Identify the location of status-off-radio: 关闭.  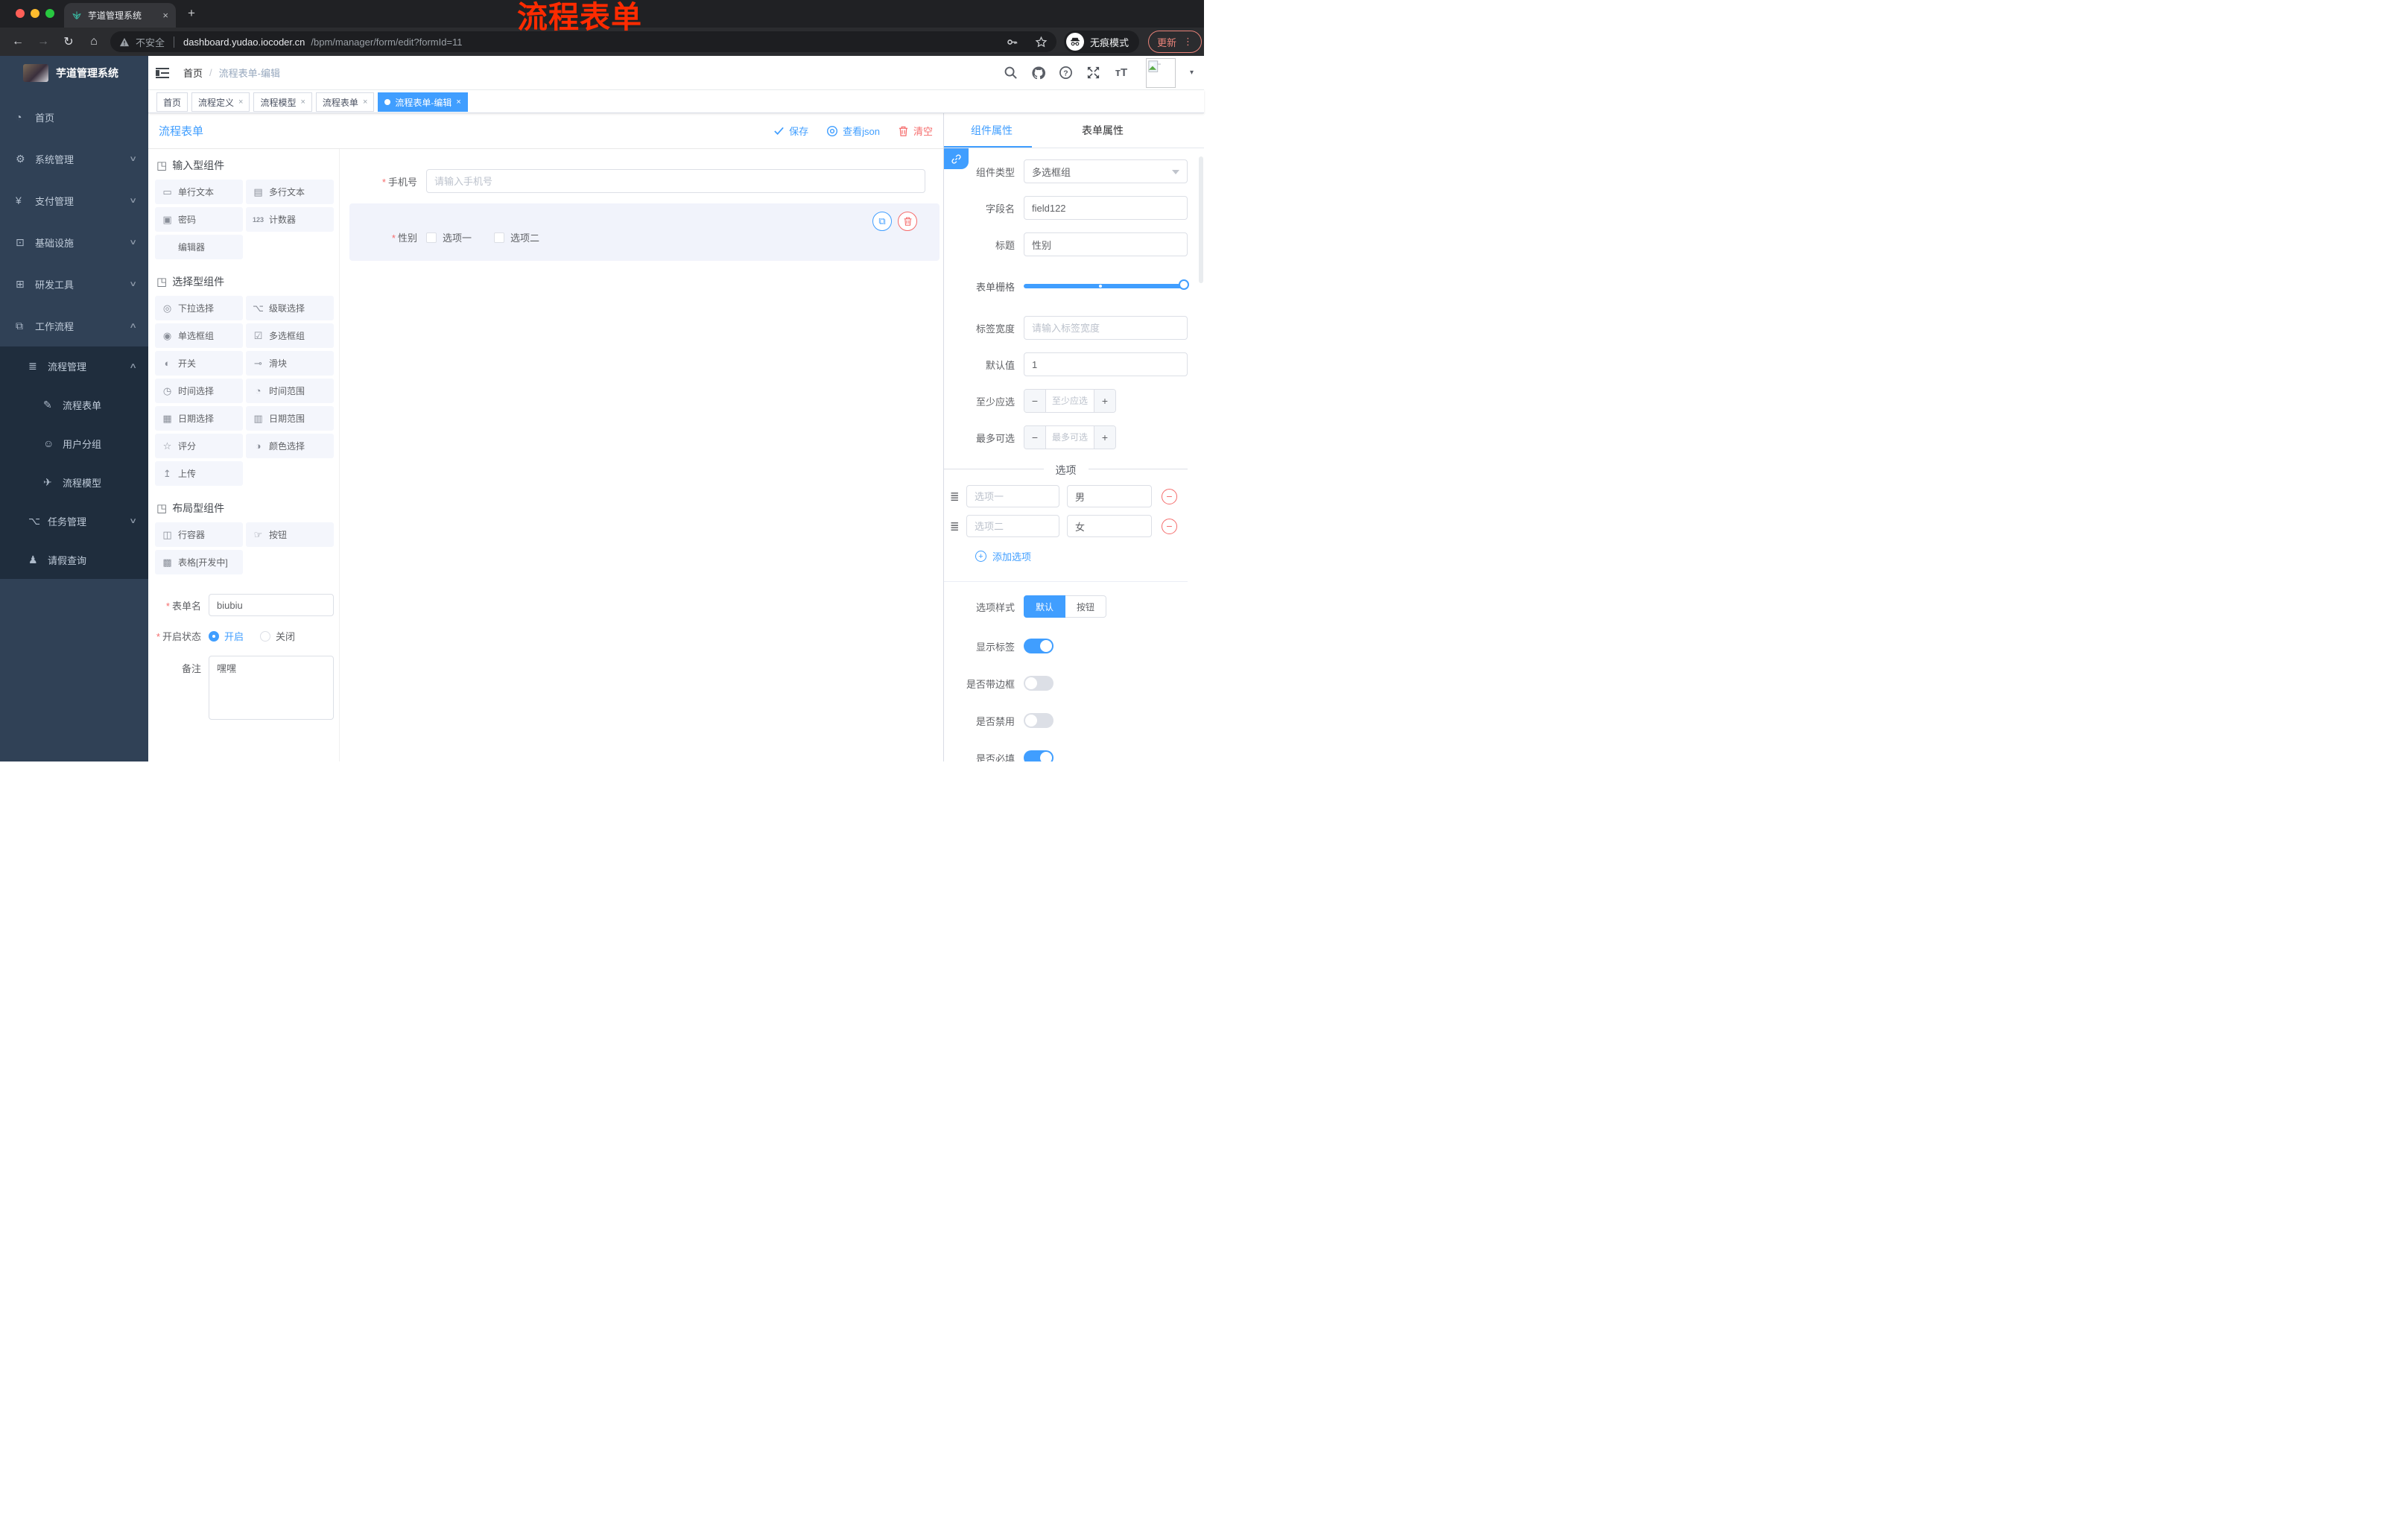
(277, 636).